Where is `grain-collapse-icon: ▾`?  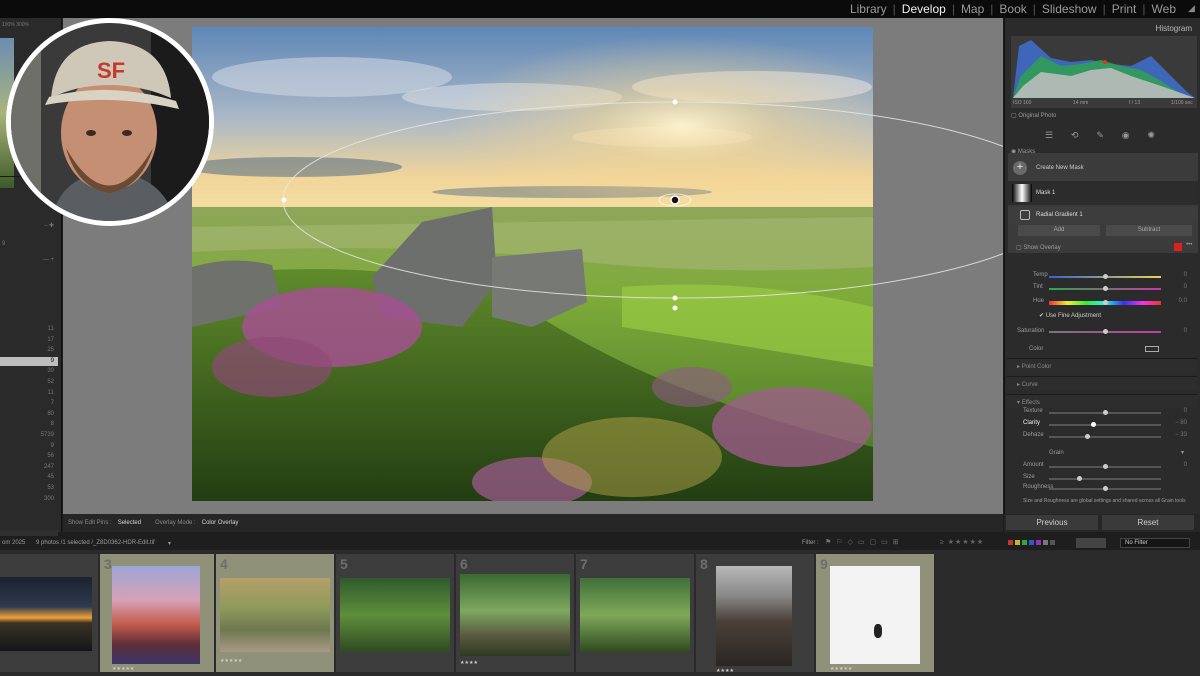
grain-collapse-icon: ▾ is located at coordinates (1182, 452).